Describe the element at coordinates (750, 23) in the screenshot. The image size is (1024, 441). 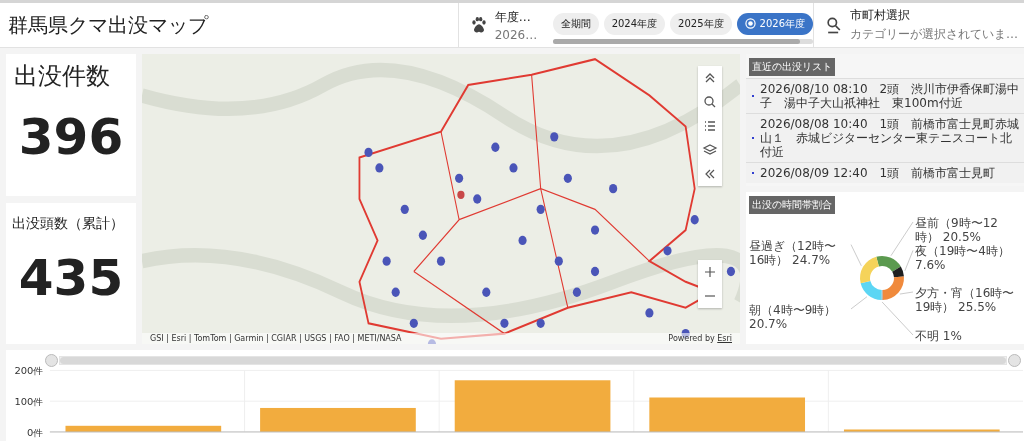
I see `radio-selected-icon` at that location.